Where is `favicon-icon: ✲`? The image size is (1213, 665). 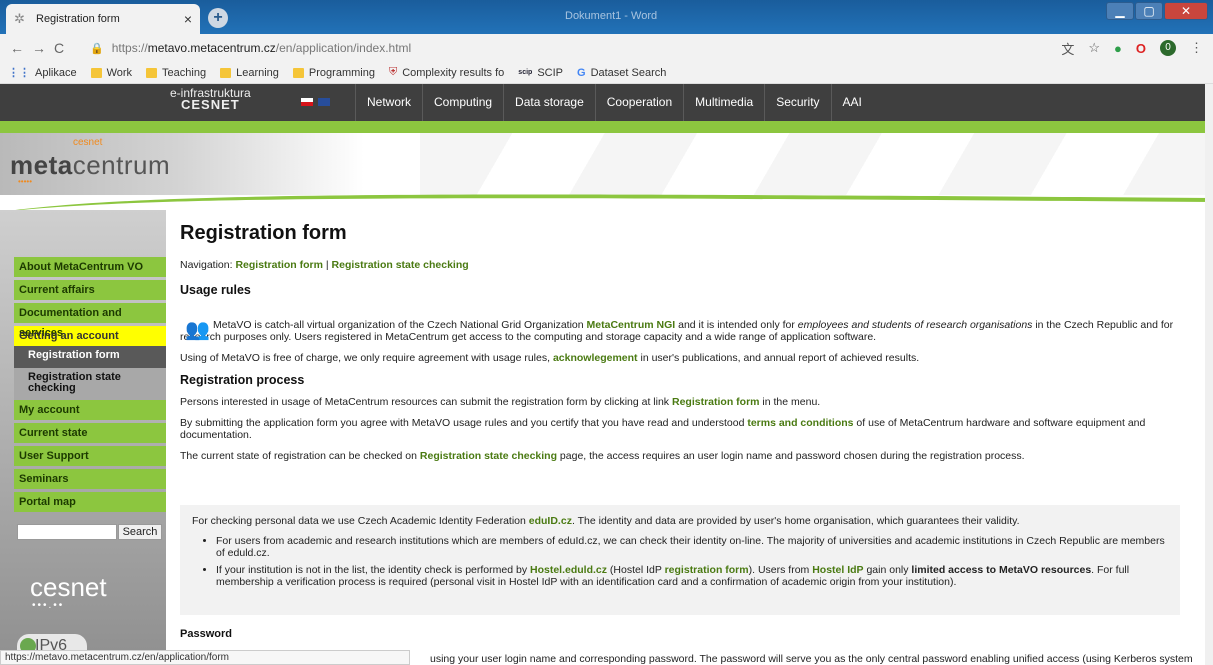
favicon-icon: ✲ is located at coordinates (19, 18).